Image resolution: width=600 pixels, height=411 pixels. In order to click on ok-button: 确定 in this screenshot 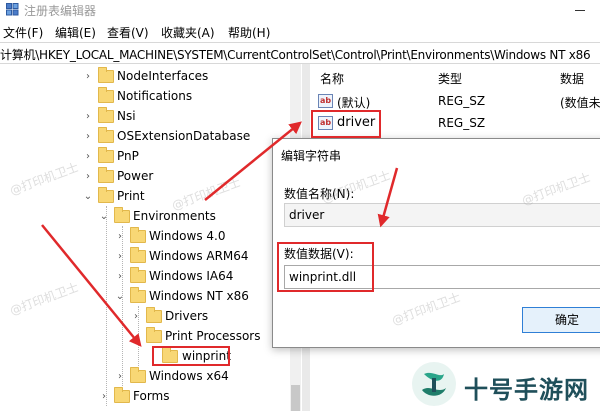, I will do `click(561, 320)`.